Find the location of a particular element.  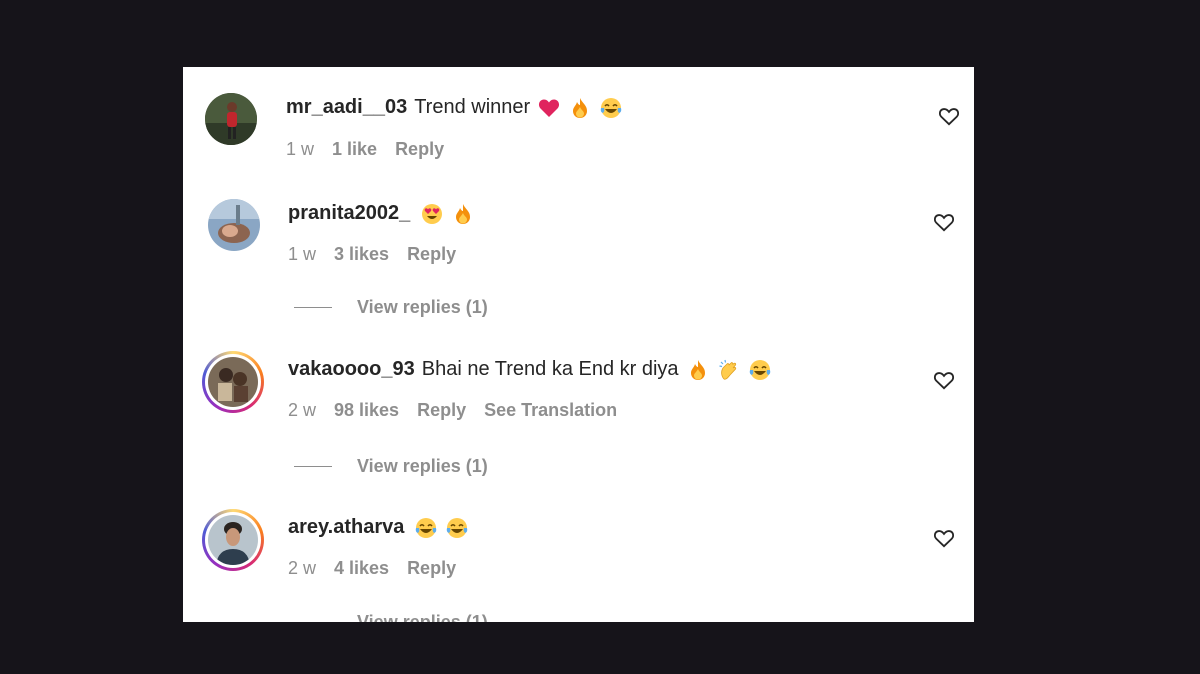

comment-likes: 98 likes is located at coordinates (366, 410).